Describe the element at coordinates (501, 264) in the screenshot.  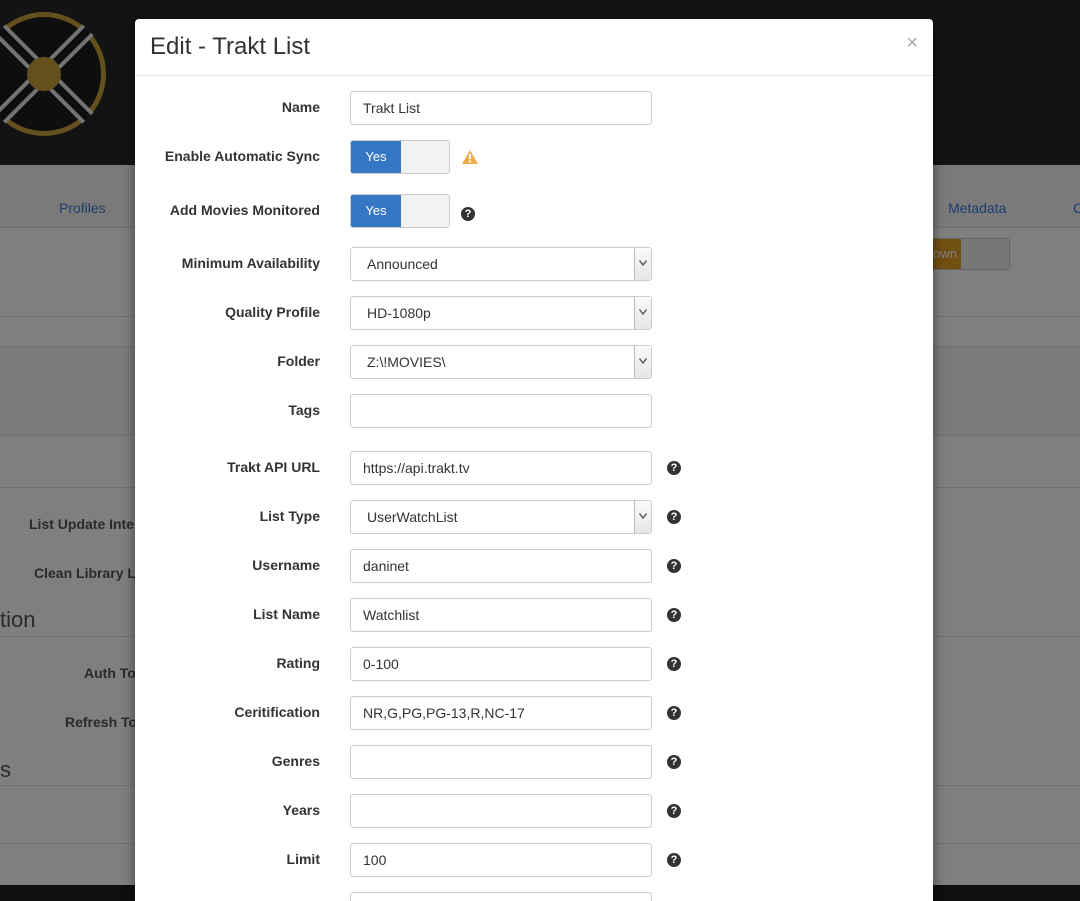
I see `min-availability-select: Announced` at that location.